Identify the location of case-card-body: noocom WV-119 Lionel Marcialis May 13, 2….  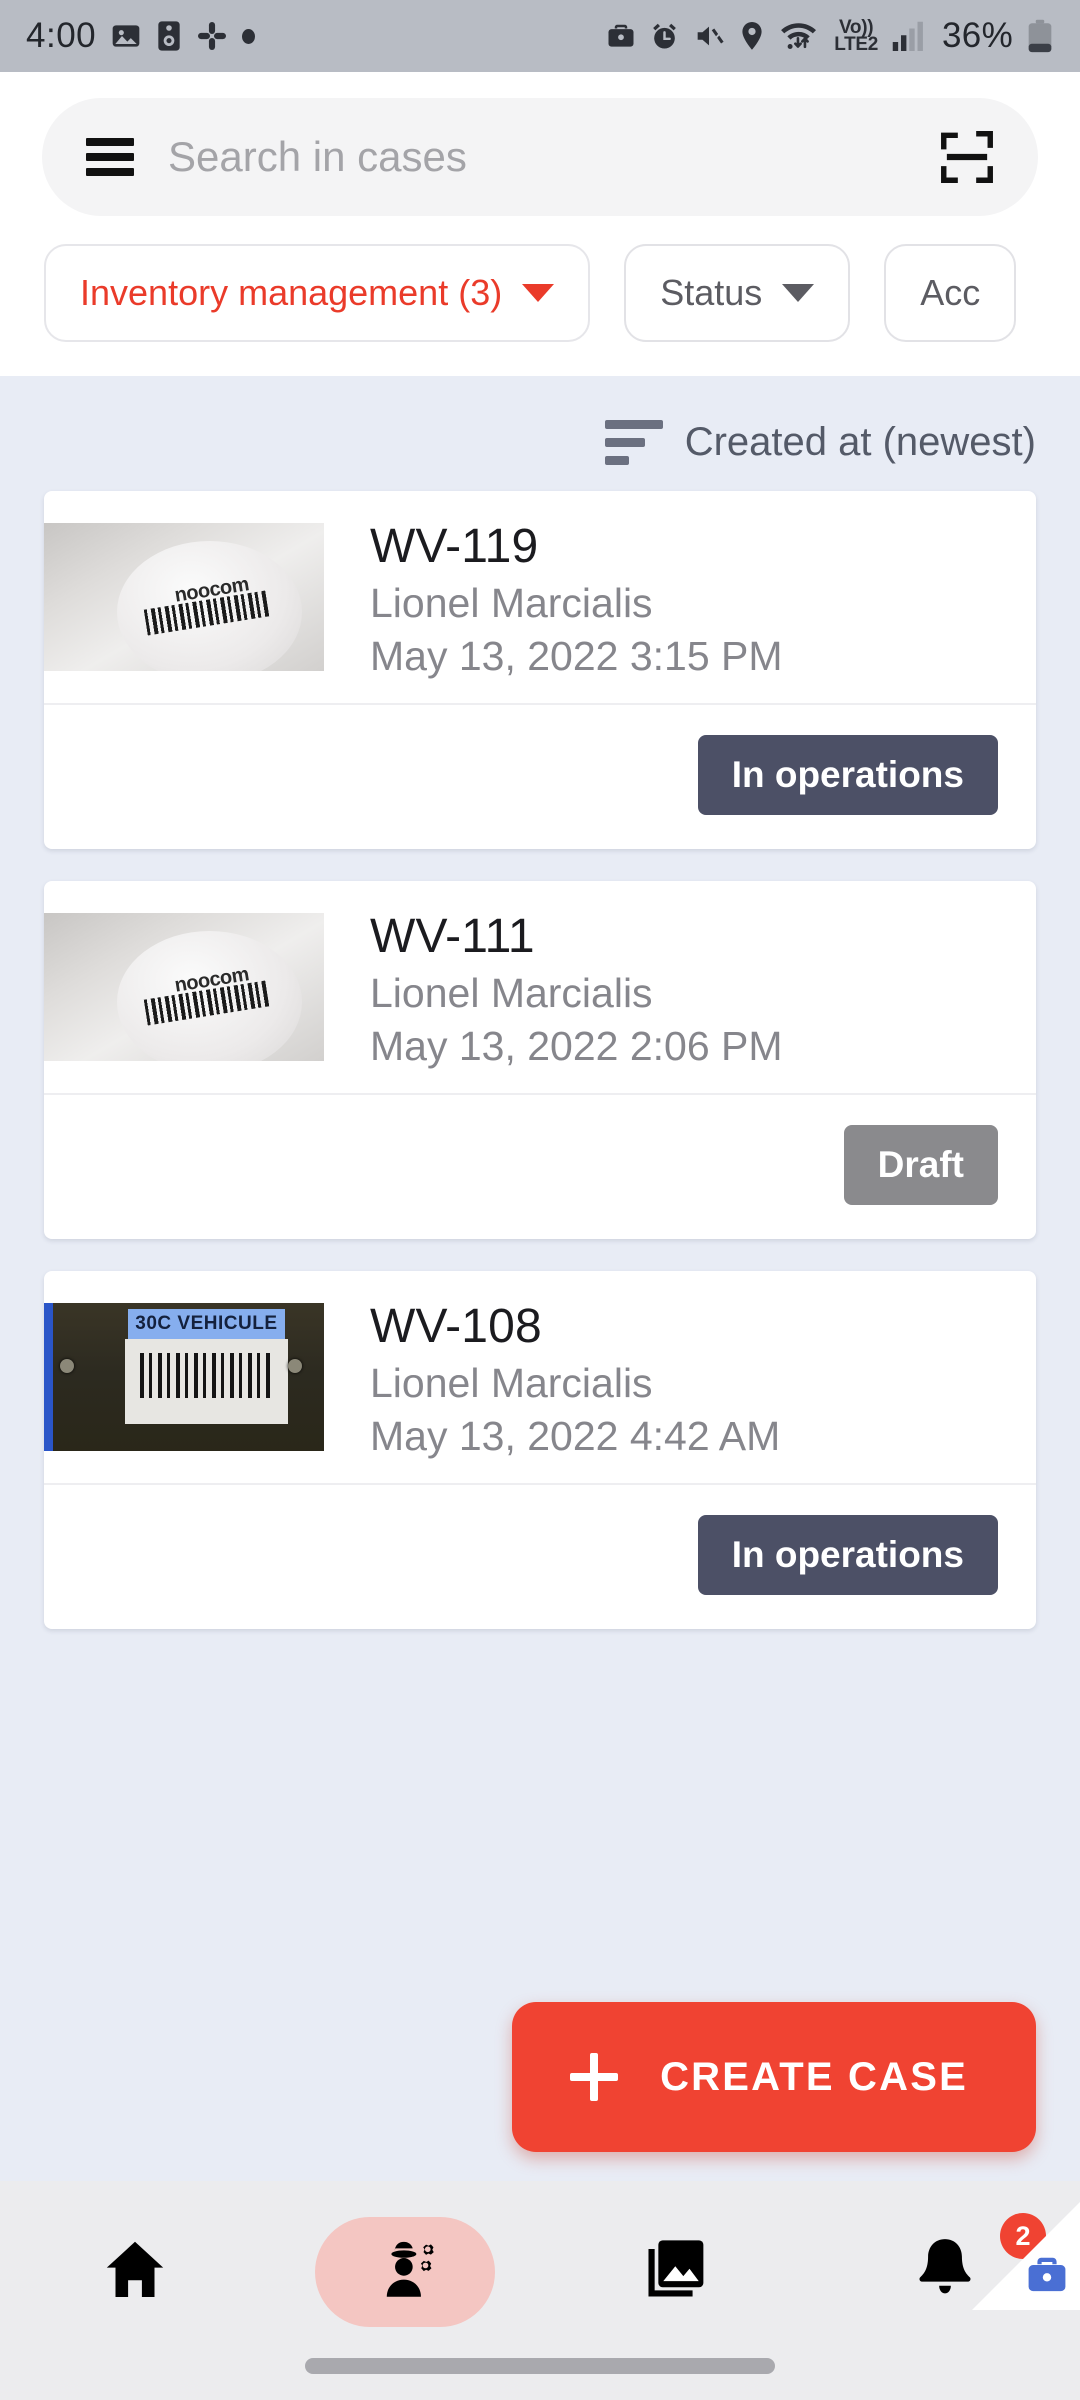
(540, 597).